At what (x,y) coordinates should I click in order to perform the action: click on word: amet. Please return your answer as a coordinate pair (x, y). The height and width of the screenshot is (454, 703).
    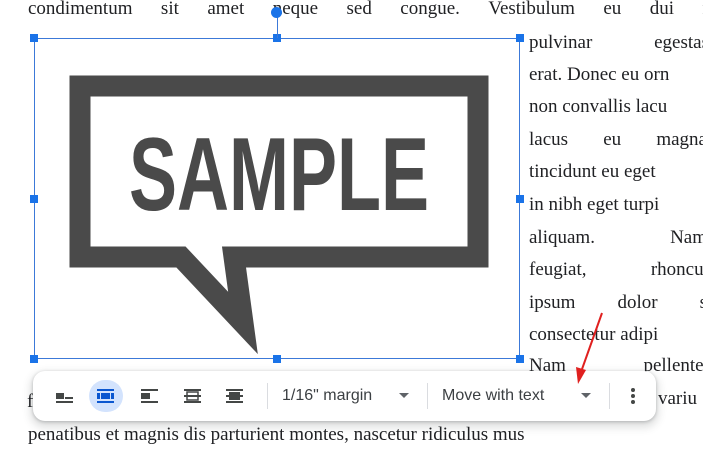
    Looking at the image, I should click on (226, 9).